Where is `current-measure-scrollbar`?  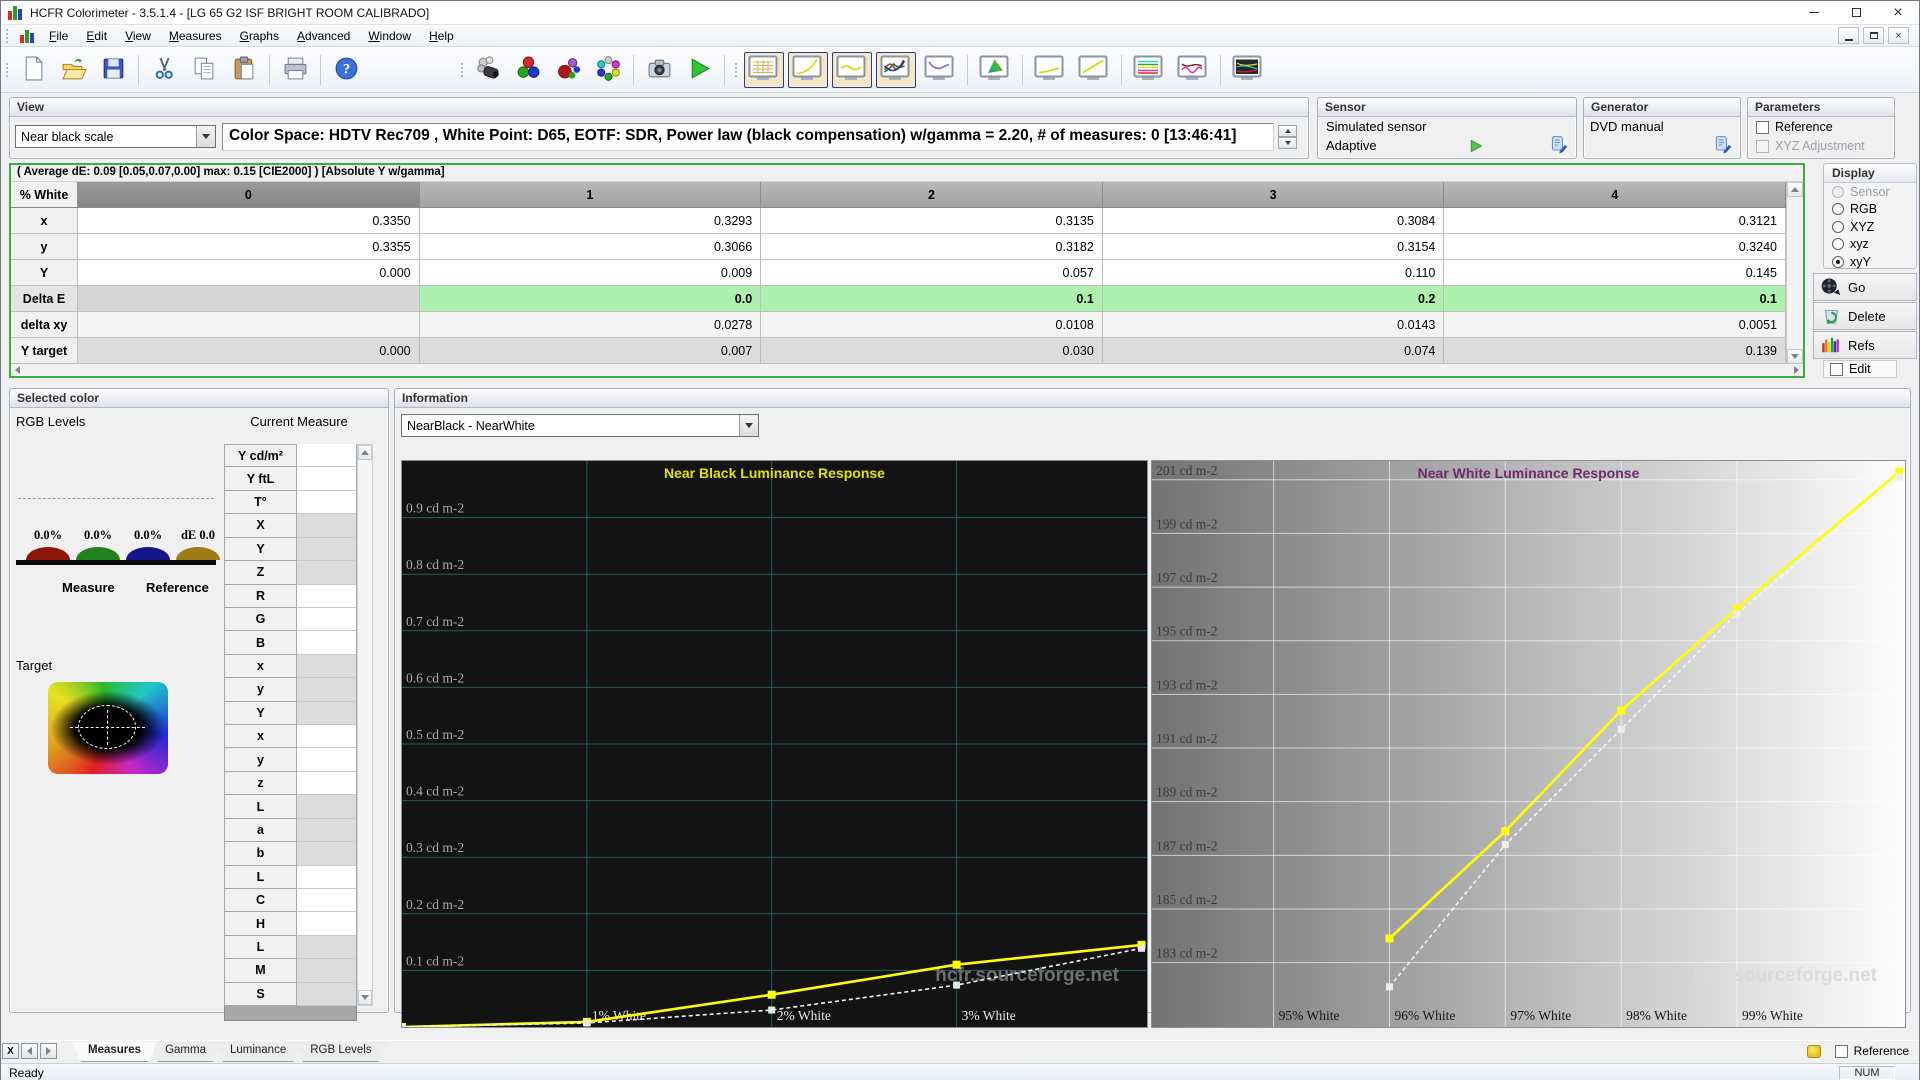
current-measure-scrollbar is located at coordinates (365, 725).